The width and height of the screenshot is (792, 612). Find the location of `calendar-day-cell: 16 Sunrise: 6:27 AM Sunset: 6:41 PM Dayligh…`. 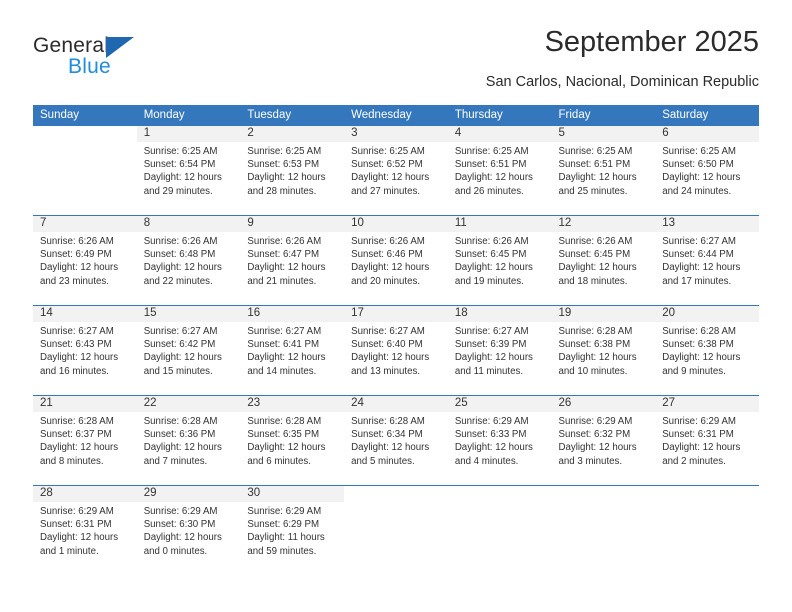

calendar-day-cell: 16 Sunrise: 6:27 AM Sunset: 6:41 PM Dayligh… is located at coordinates (292, 350).